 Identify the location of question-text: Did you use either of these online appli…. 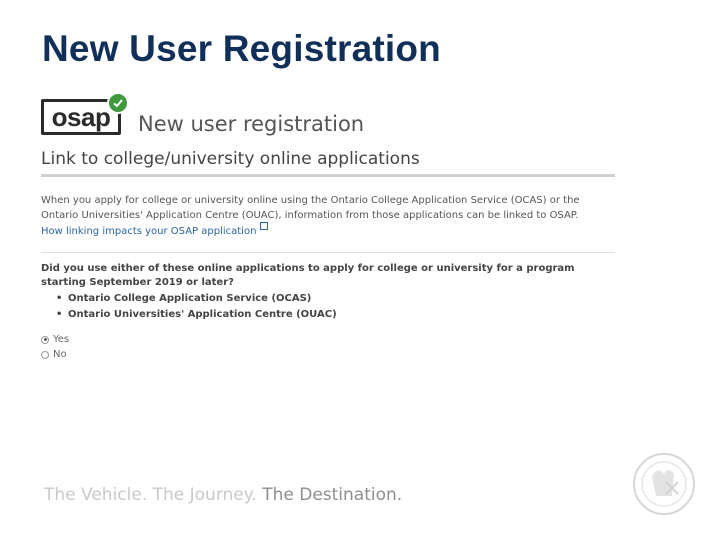
(308, 275).